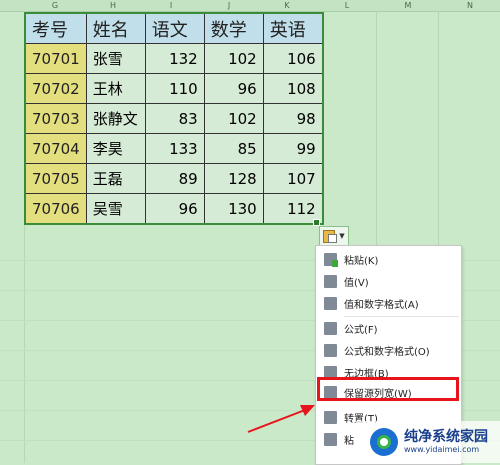  What do you see at coordinates (446, 437) in the screenshot?
I see `watermark-title: 纯净系统家园` at bounding box center [446, 437].